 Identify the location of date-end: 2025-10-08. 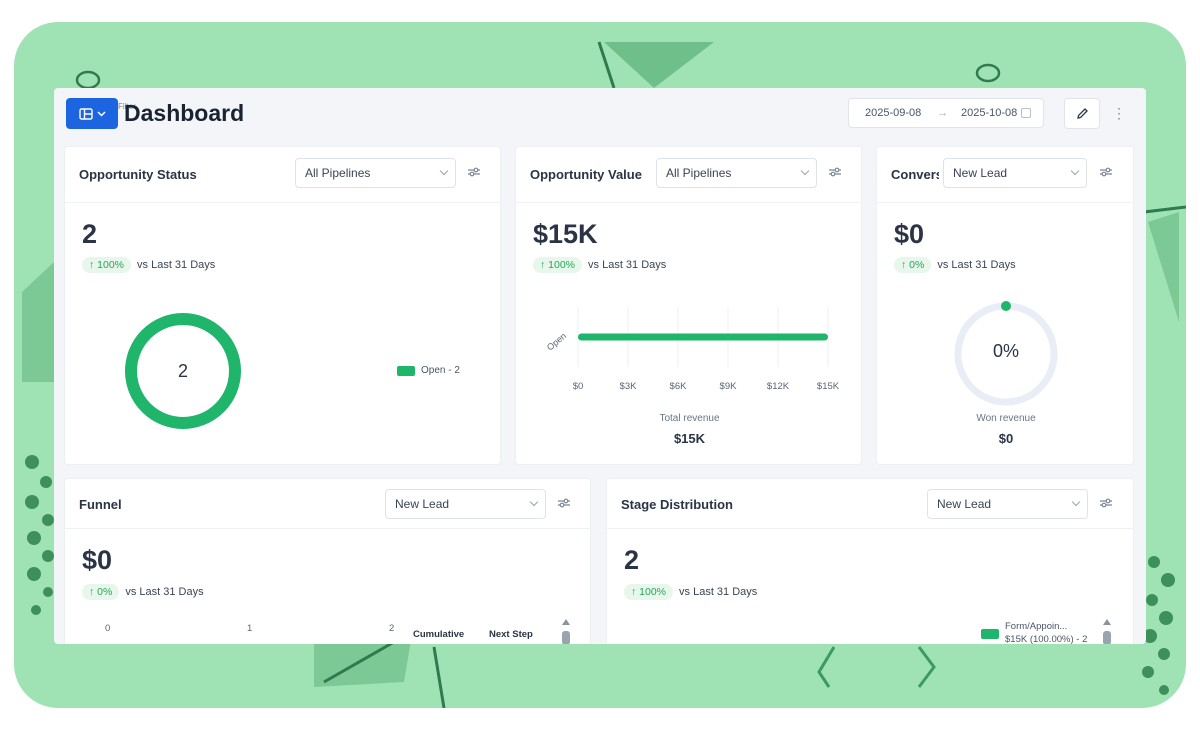
(989, 113).